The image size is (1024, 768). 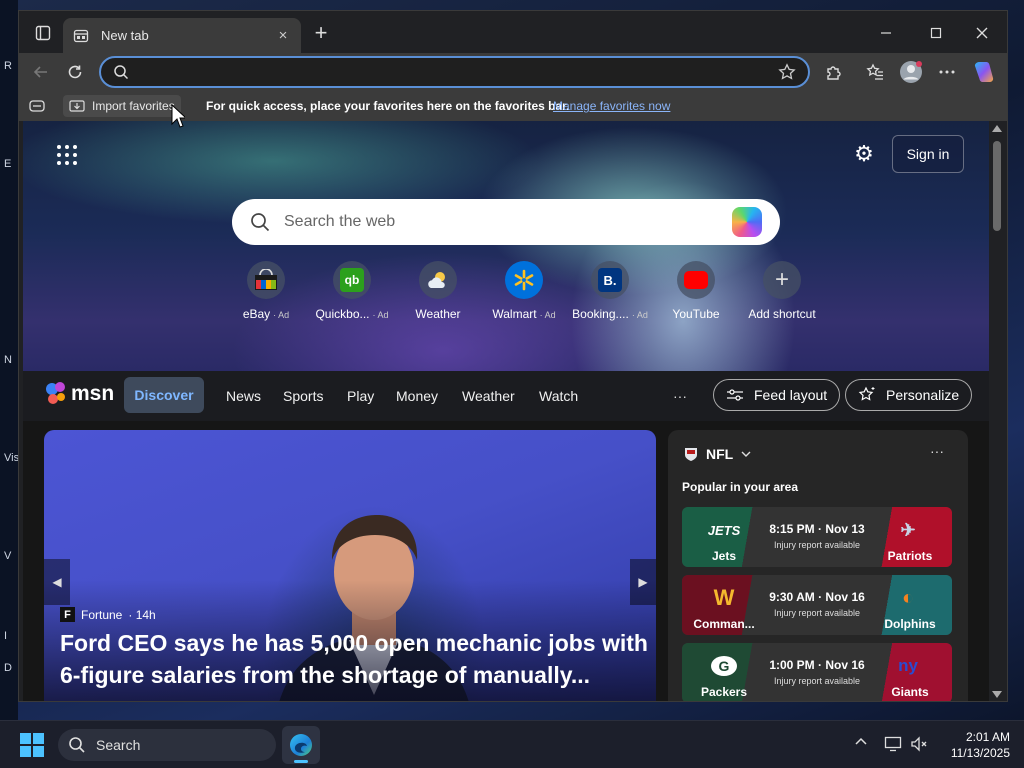 I want to click on tab-news: News, so click(x=243, y=396).